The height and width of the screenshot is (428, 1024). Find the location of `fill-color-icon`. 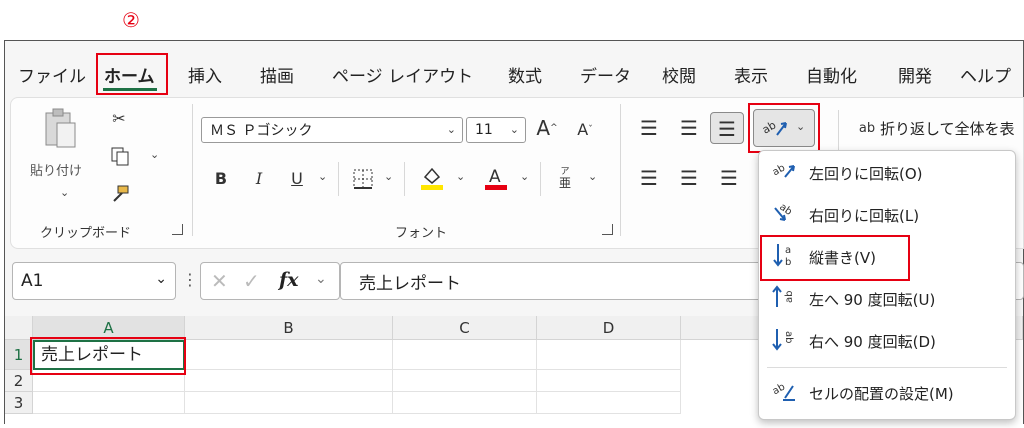

fill-color-icon is located at coordinates (432, 178).